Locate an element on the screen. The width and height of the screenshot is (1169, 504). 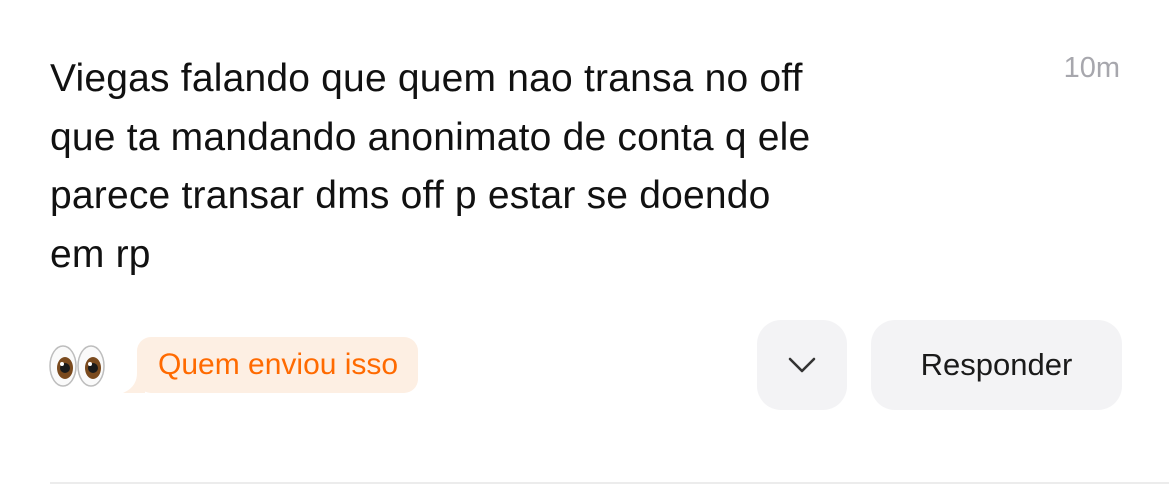
who-sent-label: Quem enviou isso is located at coordinates (278, 364).